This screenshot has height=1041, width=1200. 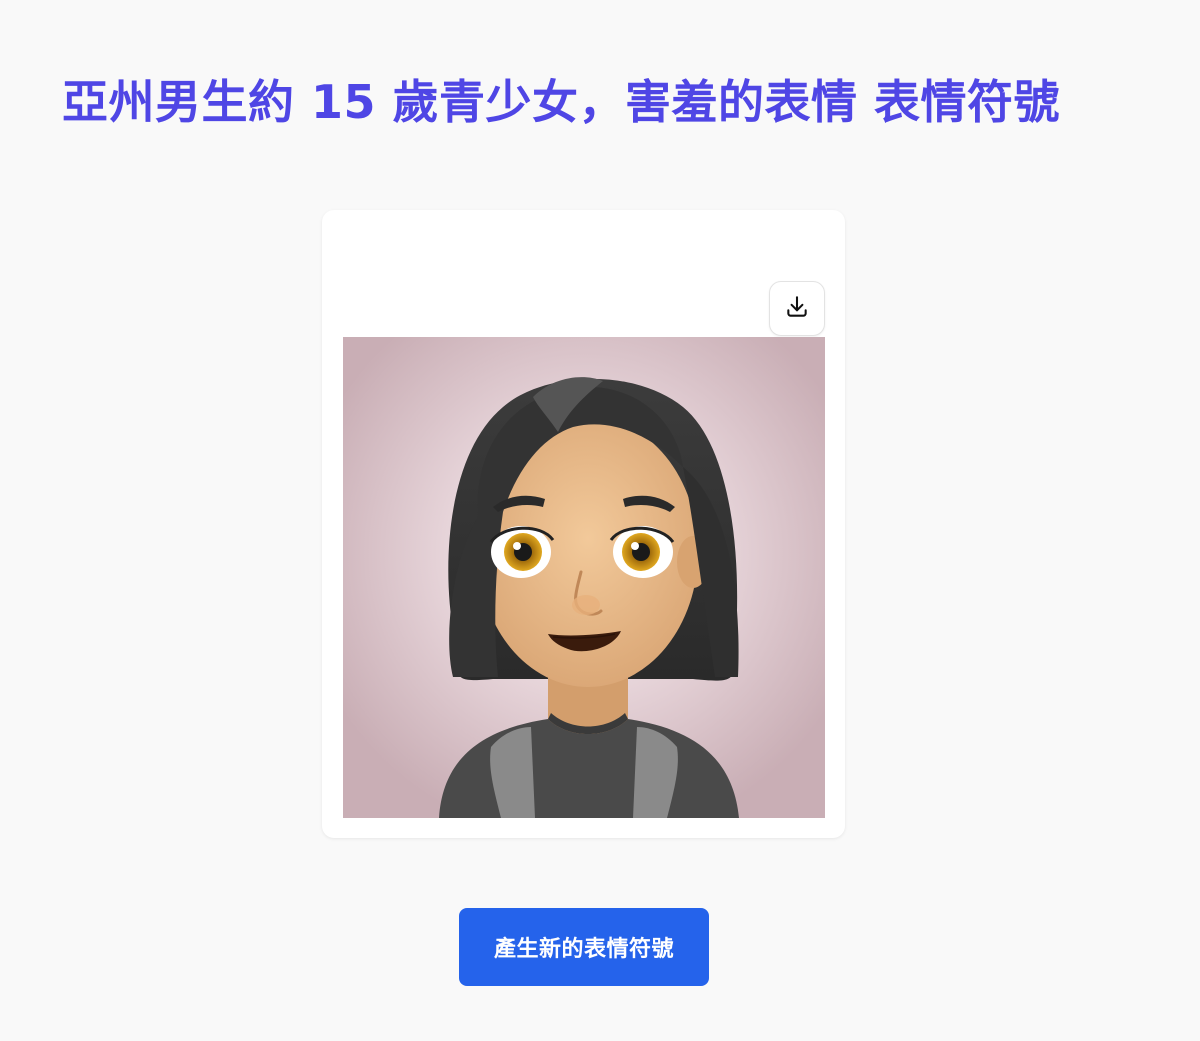 I want to click on generate-new-emoji-button: 產生新的表情符號, so click(x=584, y=947).